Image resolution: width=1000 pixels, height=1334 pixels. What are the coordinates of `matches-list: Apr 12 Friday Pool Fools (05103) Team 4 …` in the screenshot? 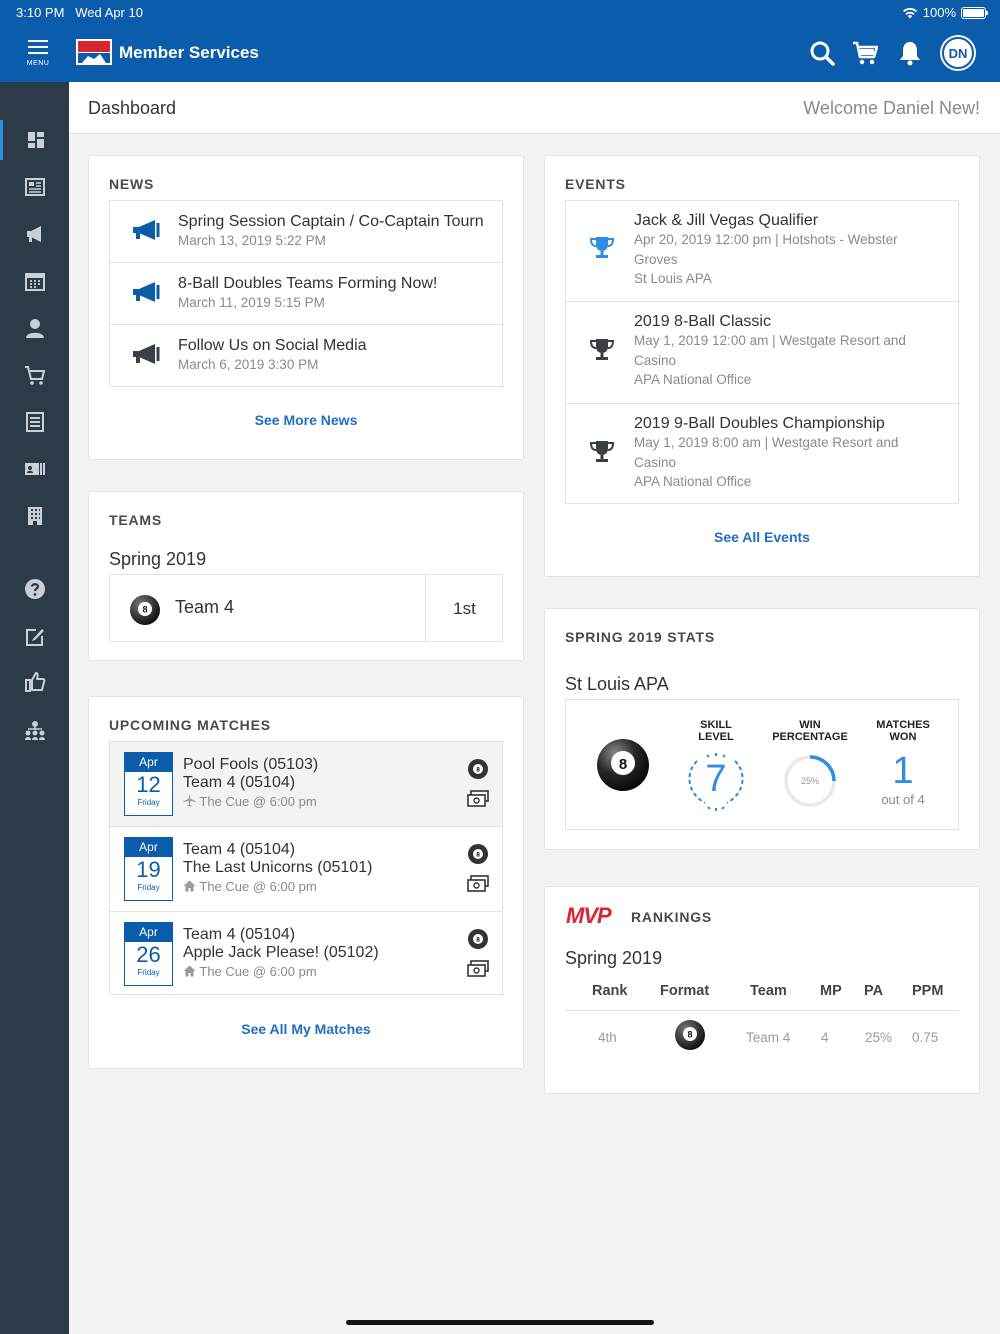 It's located at (306, 868).